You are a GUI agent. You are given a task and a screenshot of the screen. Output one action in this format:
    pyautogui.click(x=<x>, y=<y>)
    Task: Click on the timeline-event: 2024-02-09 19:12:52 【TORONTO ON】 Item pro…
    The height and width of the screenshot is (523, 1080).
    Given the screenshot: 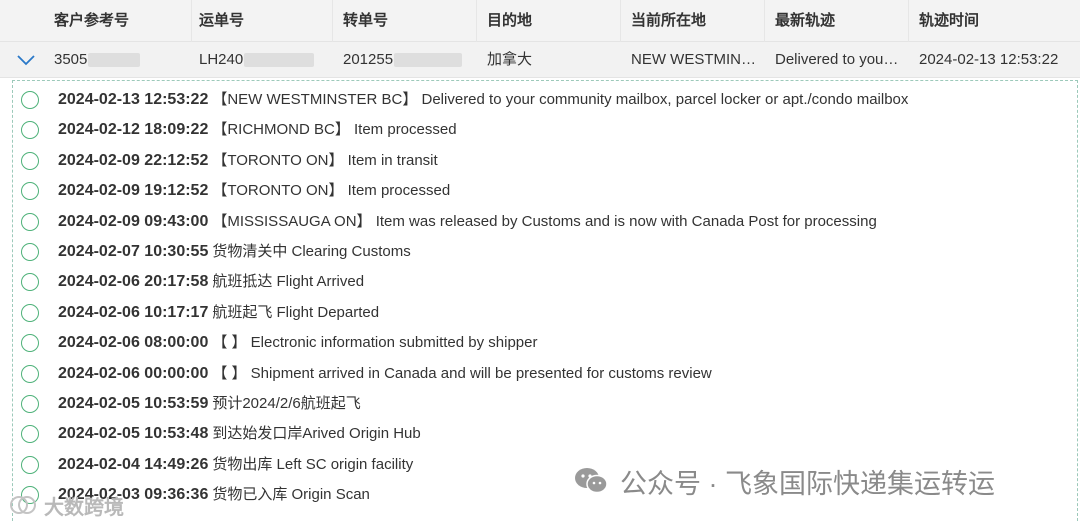 What is the action you would take?
    pyautogui.click(x=546, y=191)
    